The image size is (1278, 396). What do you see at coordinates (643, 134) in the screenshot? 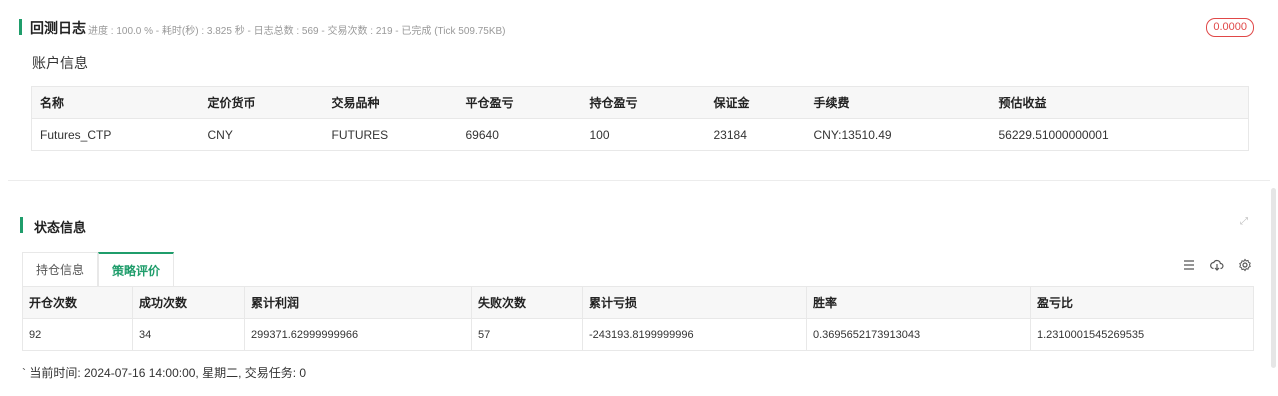
I see `account-cell: 100` at bounding box center [643, 134].